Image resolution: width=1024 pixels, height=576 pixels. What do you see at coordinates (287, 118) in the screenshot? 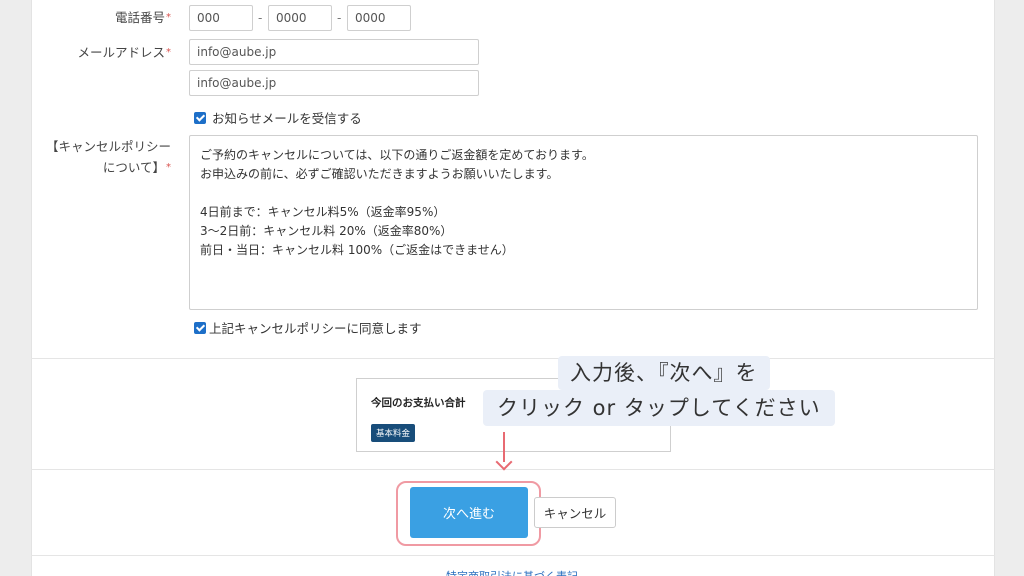
I see `newsletter-label: お知らせメールを受信する` at bounding box center [287, 118].